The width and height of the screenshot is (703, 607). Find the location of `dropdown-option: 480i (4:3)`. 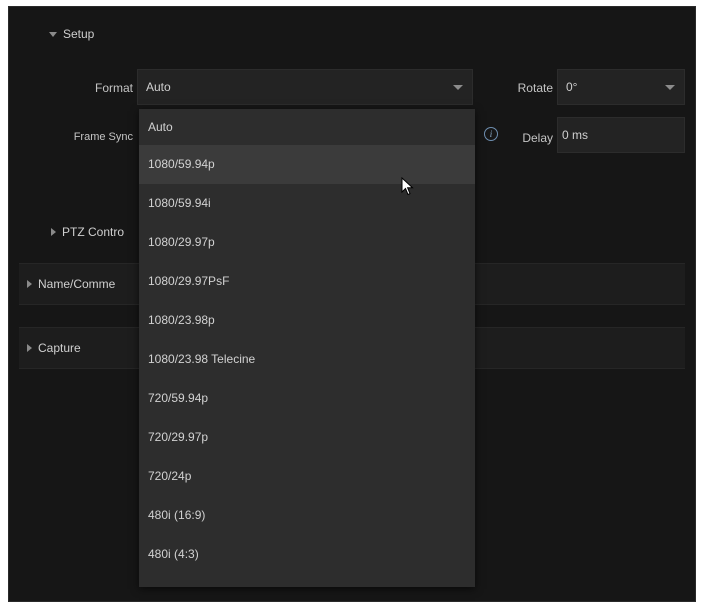

dropdown-option: 480i (4:3) is located at coordinates (307, 554).